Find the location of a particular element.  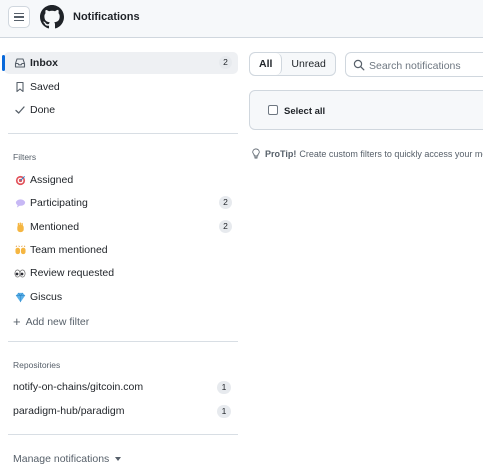

read-filter-segmented-control: All Unread is located at coordinates (292, 64).